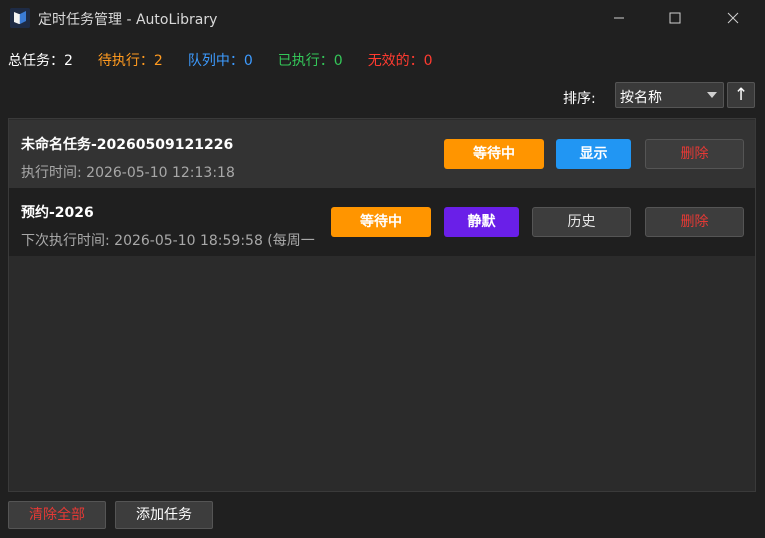  What do you see at coordinates (669, 95) in the screenshot?
I see `sort-select: 按名称` at bounding box center [669, 95].